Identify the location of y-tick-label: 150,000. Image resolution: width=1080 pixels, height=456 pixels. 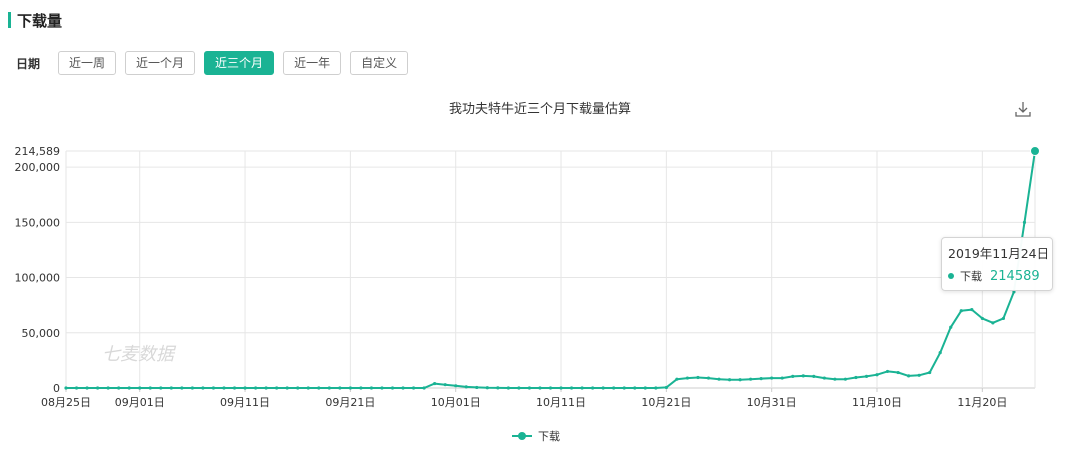
(38, 222).